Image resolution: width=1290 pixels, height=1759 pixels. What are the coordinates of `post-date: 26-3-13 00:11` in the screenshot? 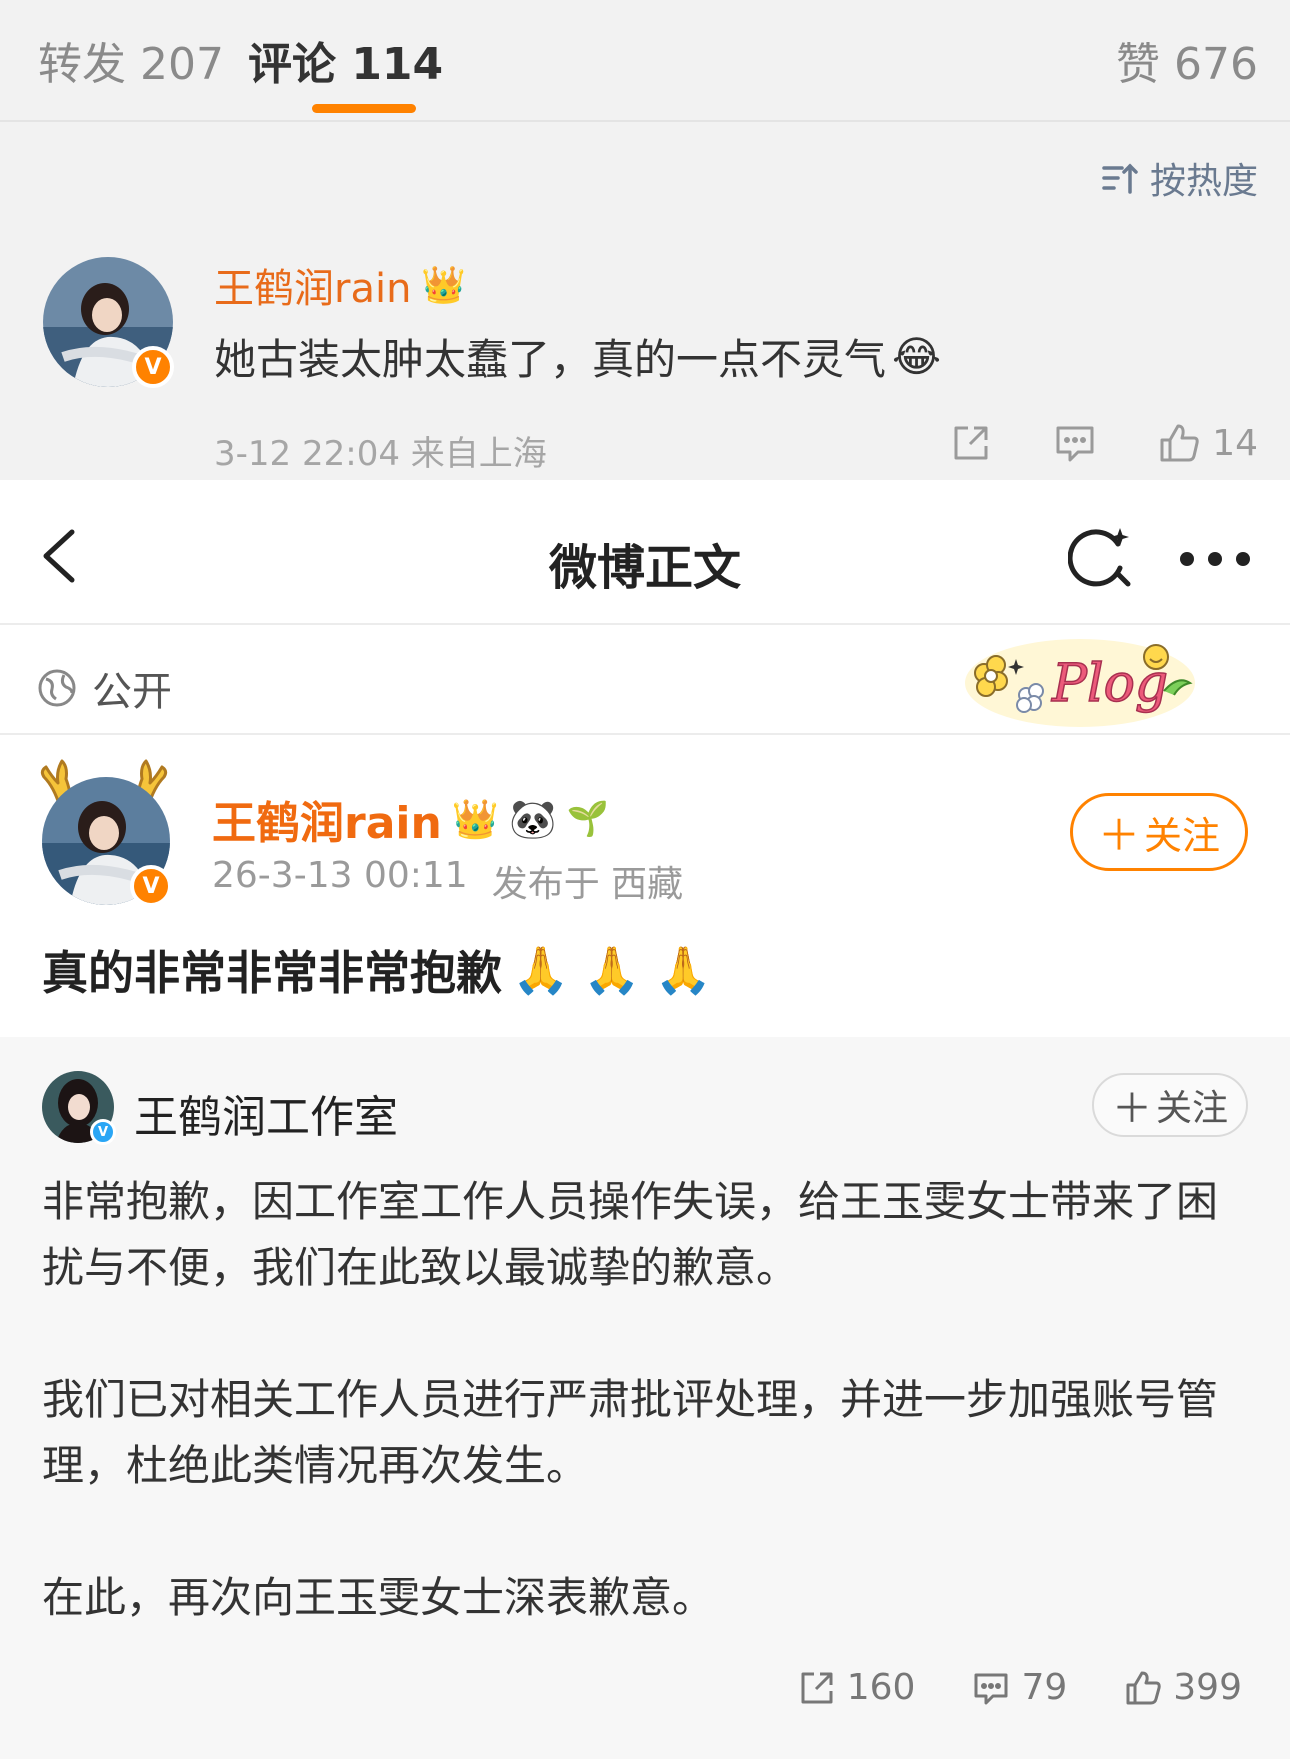 It's located at (340, 875).